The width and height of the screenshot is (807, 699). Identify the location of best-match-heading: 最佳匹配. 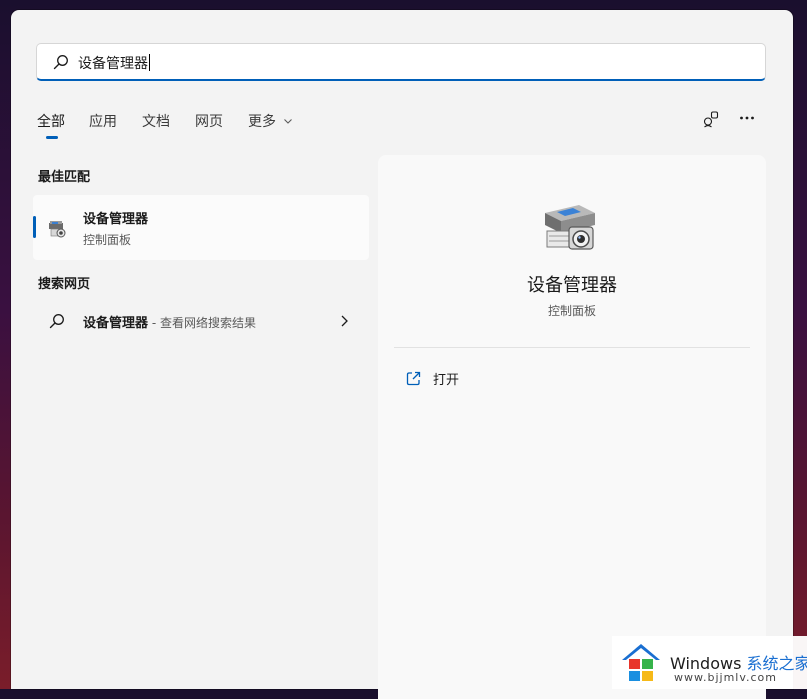
(64, 177).